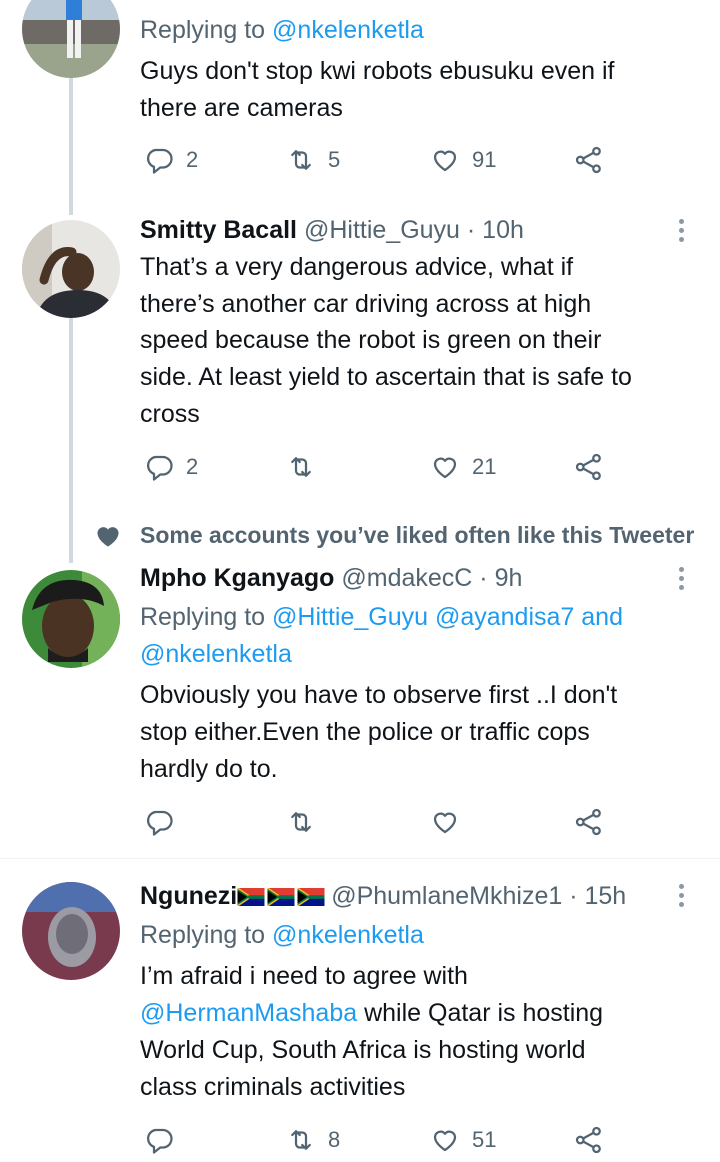 This screenshot has width=720, height=1162. I want to click on like-button: 51, so click(463, 1140).